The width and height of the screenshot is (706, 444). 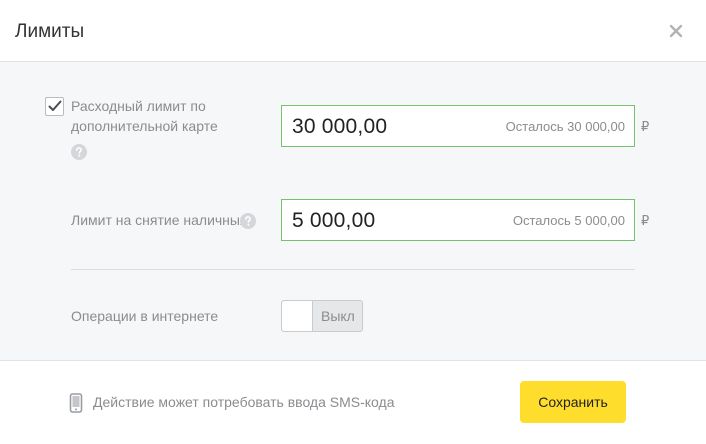 I want to click on card-limit-value: 30 000,00, so click(x=340, y=126).